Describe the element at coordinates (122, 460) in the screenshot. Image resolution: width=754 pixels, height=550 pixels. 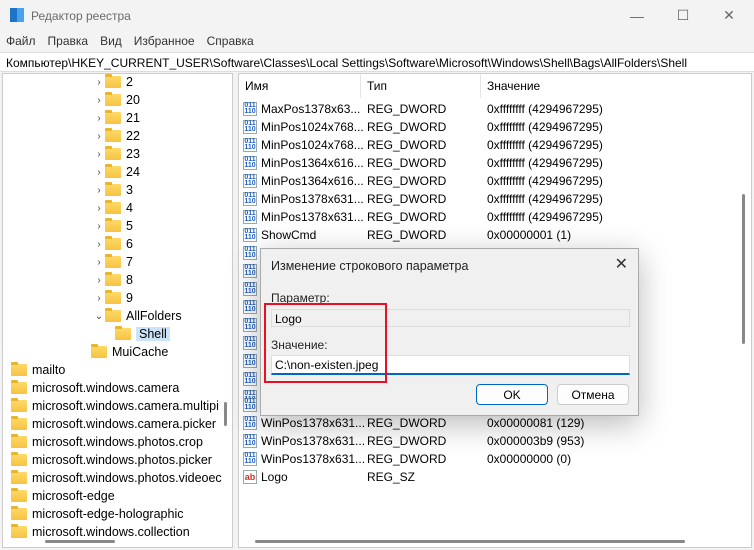
I see `tree-node-label: microsoft.windows.photos.picker` at that location.